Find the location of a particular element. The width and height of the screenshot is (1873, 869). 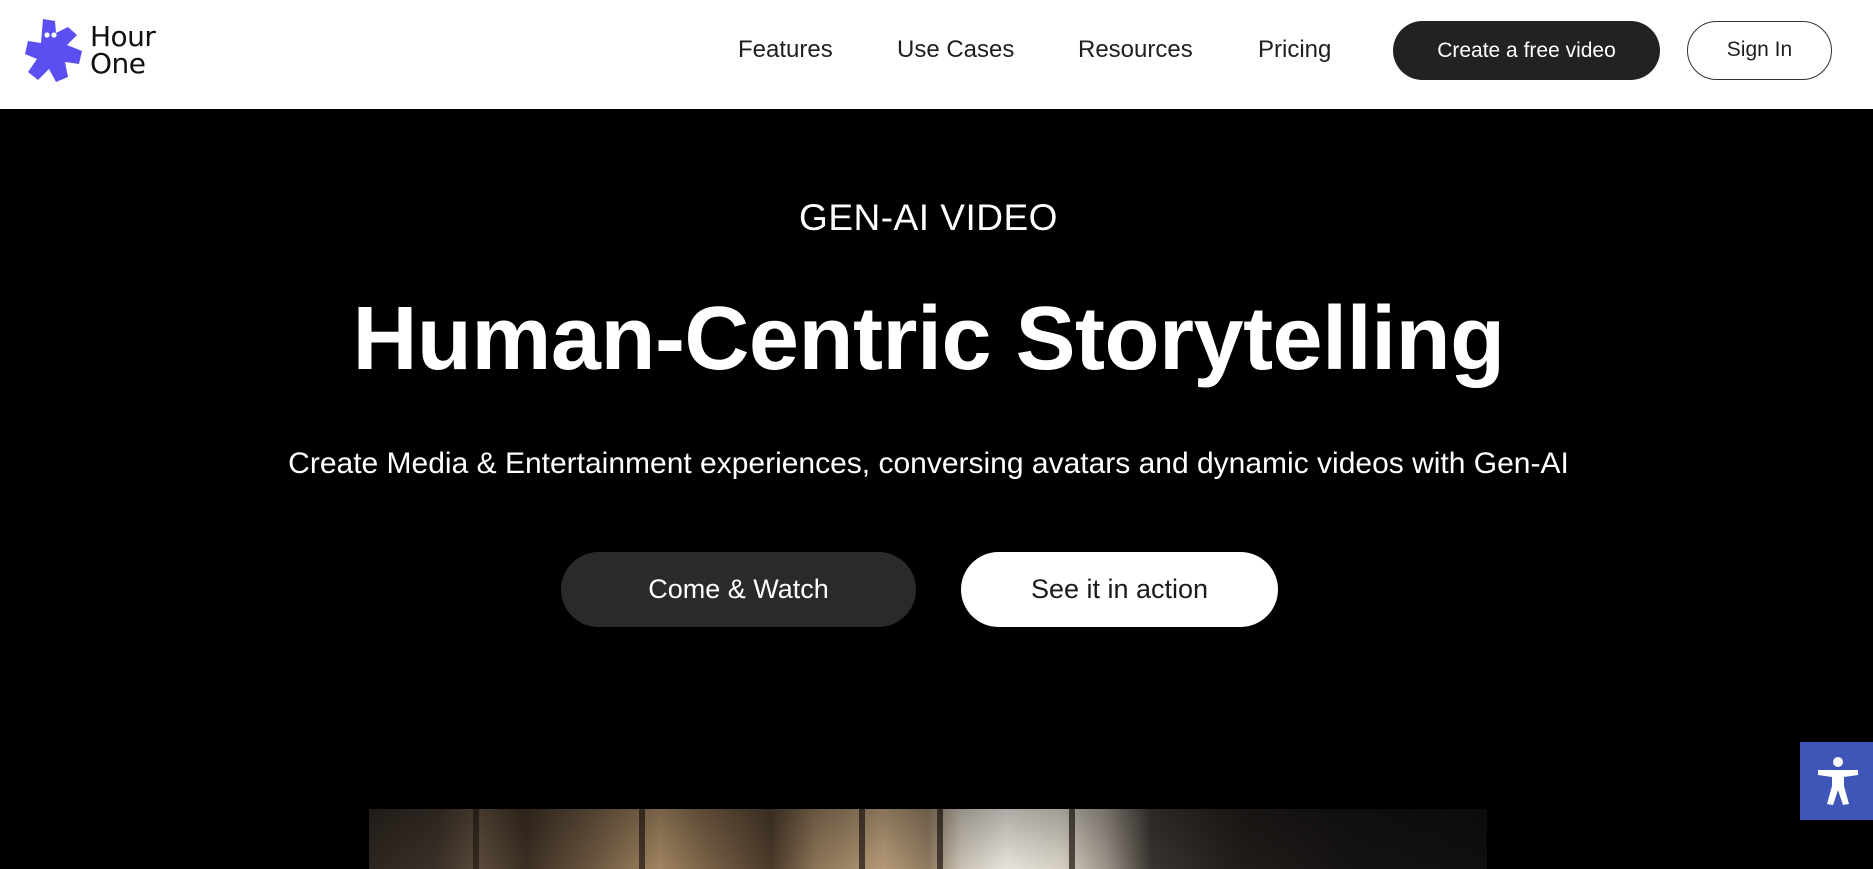

hour-one-logo: Hour One is located at coordinates (99, 51).